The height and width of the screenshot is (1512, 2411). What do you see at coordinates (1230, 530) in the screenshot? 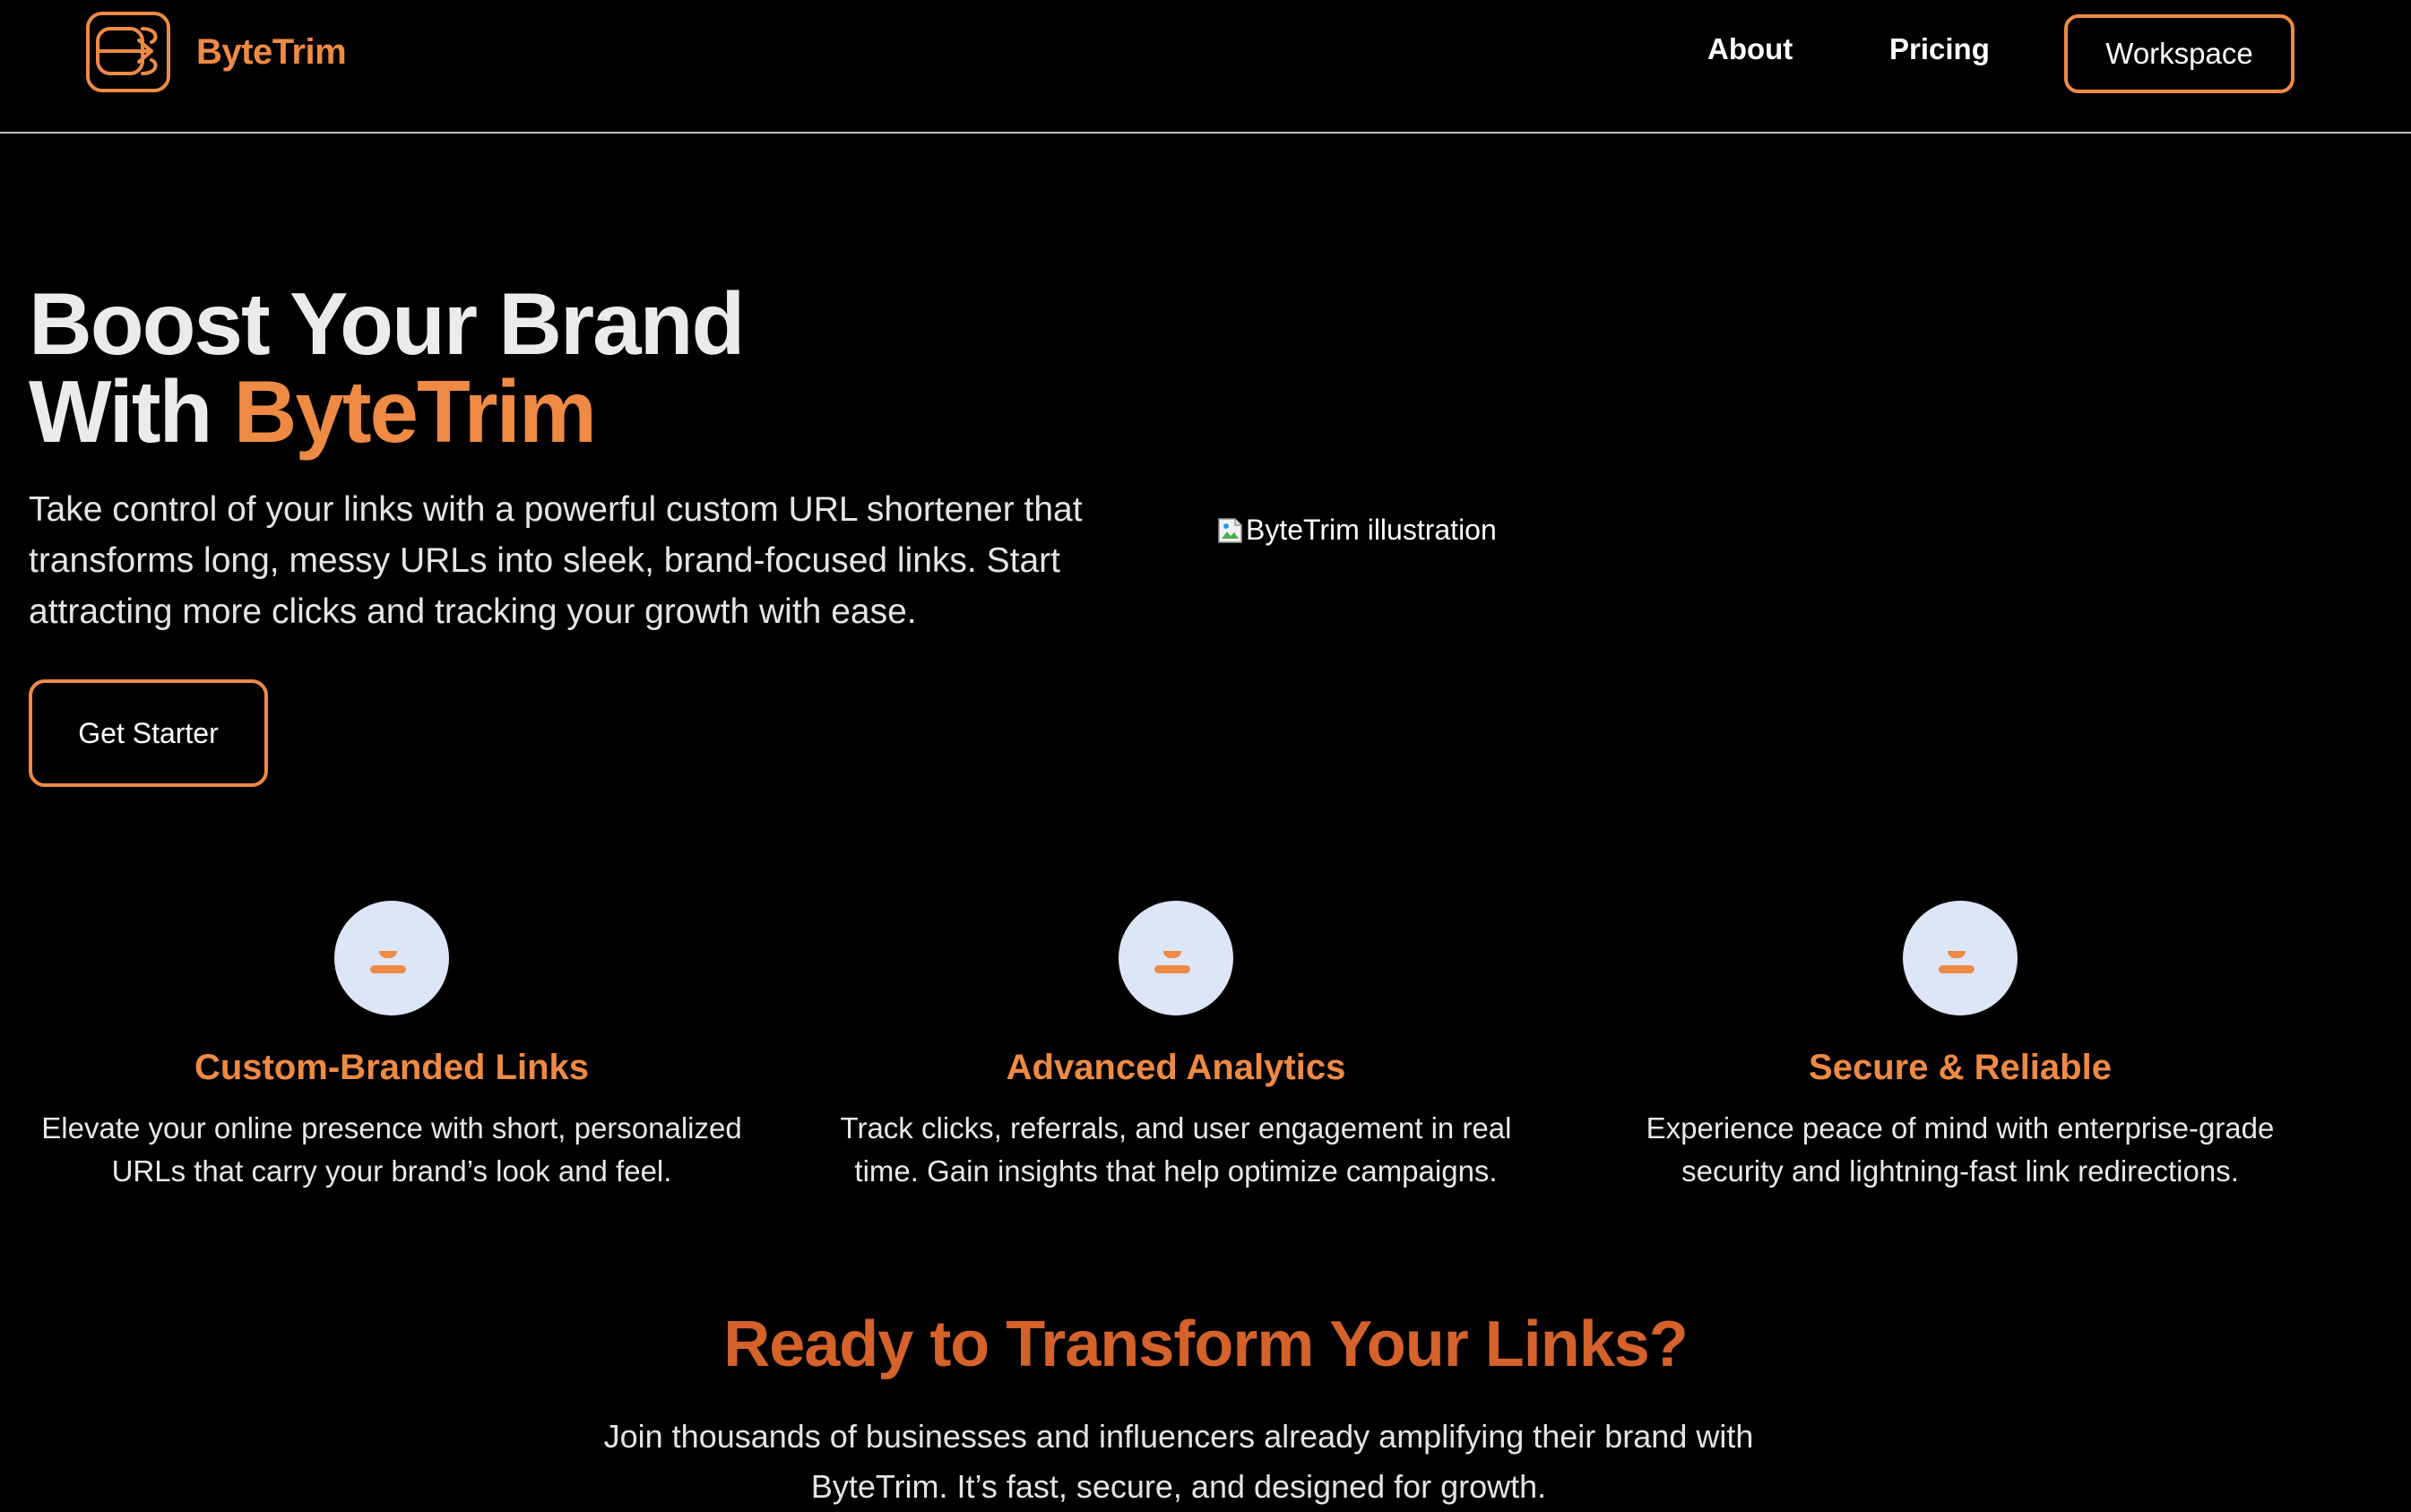
I see `broken-image-icon` at bounding box center [1230, 530].